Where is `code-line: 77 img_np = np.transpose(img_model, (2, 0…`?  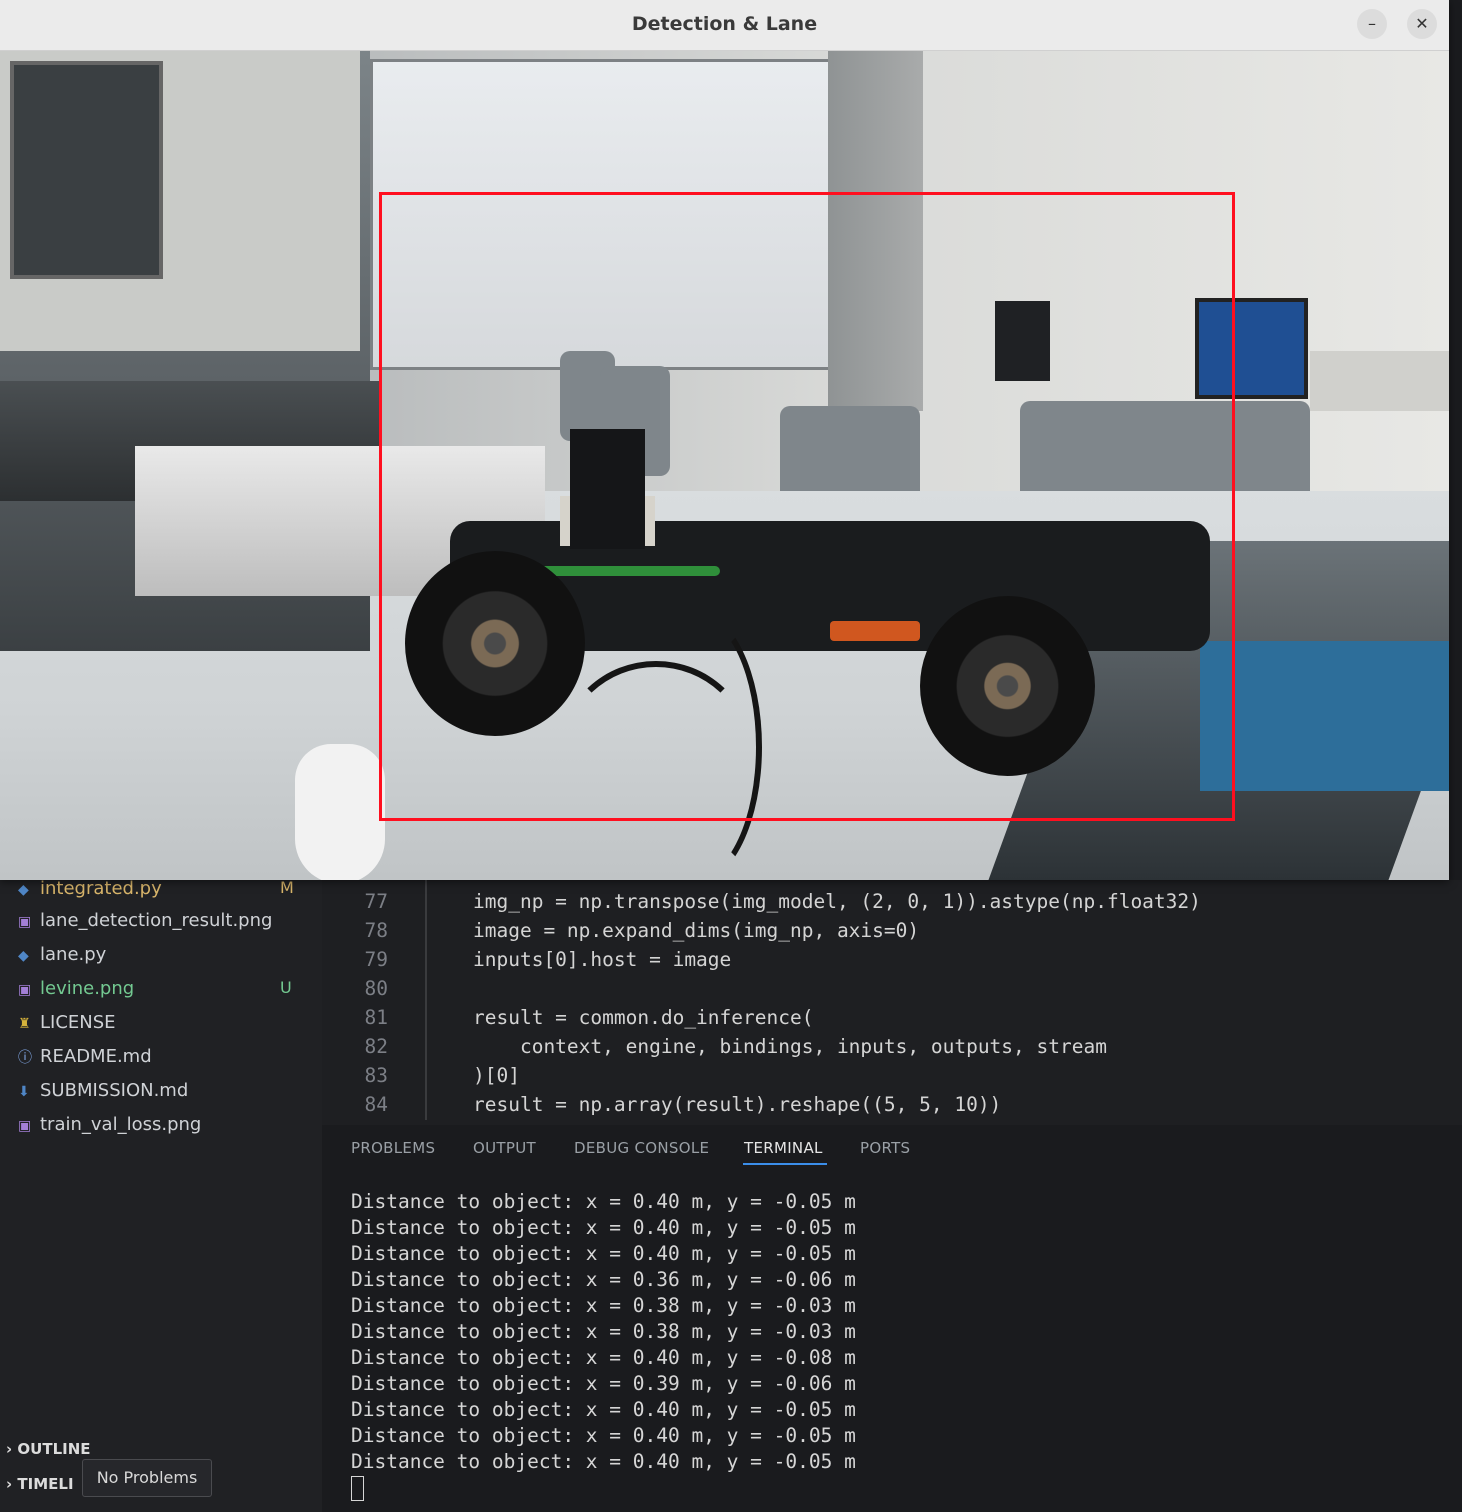
code-line: 77 img_np = np.transpose(img_model, (2, 0… is located at coordinates (892, 904).